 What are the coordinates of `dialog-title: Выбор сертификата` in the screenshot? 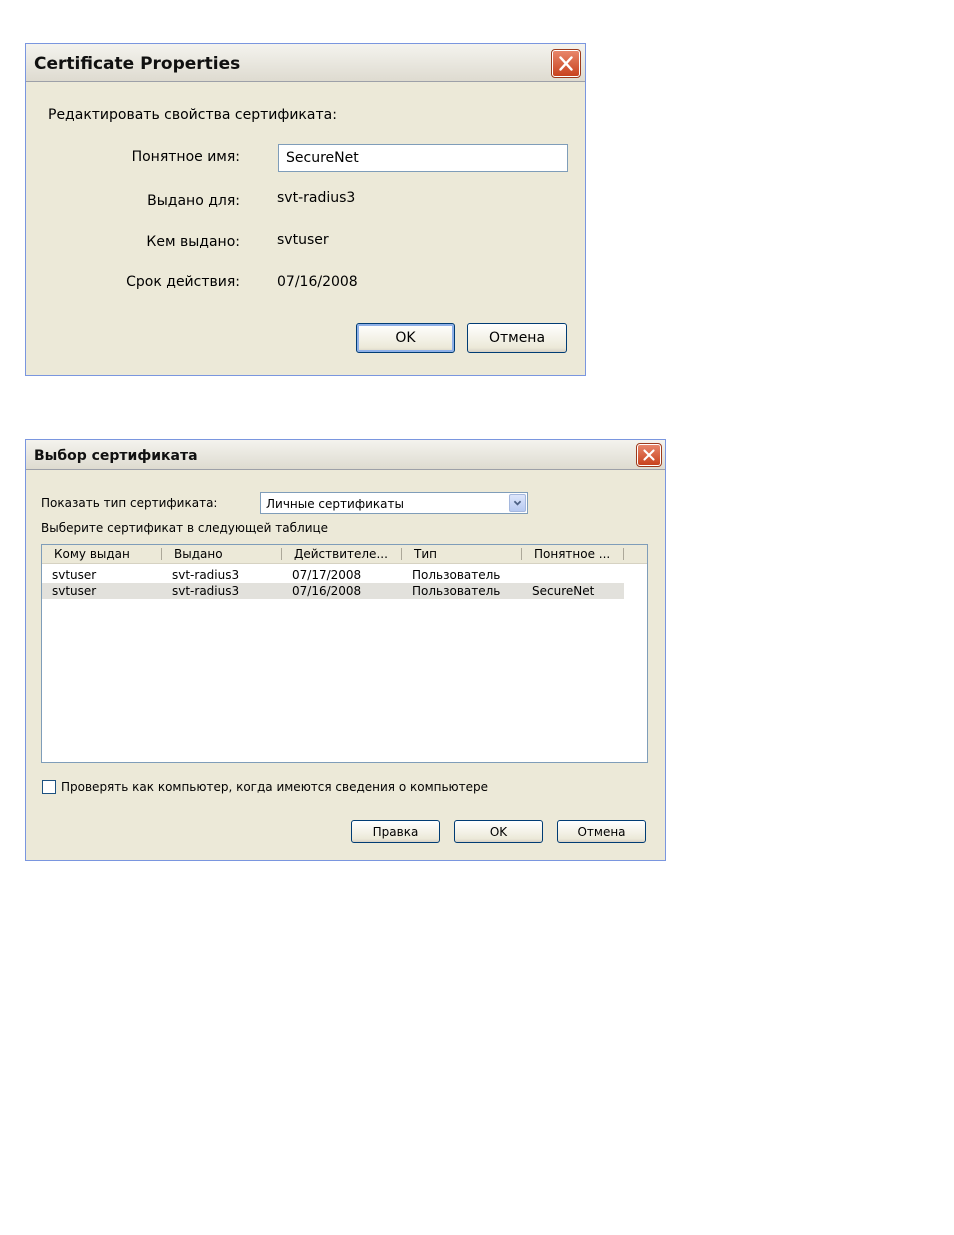 It's located at (116, 456).